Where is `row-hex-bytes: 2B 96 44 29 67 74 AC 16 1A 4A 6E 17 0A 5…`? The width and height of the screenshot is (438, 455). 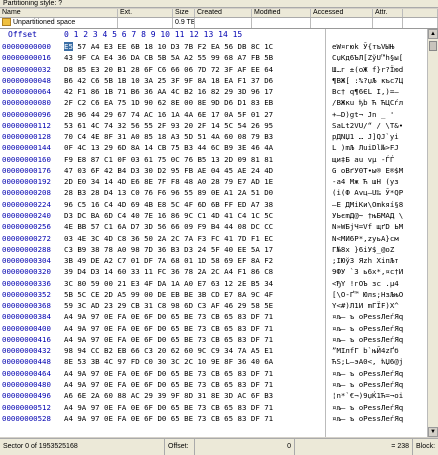 row-hex-bytes: 2B 96 44 29 67 74 AC 16 1A 4A 6E 17 0A 5… is located at coordinates (168, 114).